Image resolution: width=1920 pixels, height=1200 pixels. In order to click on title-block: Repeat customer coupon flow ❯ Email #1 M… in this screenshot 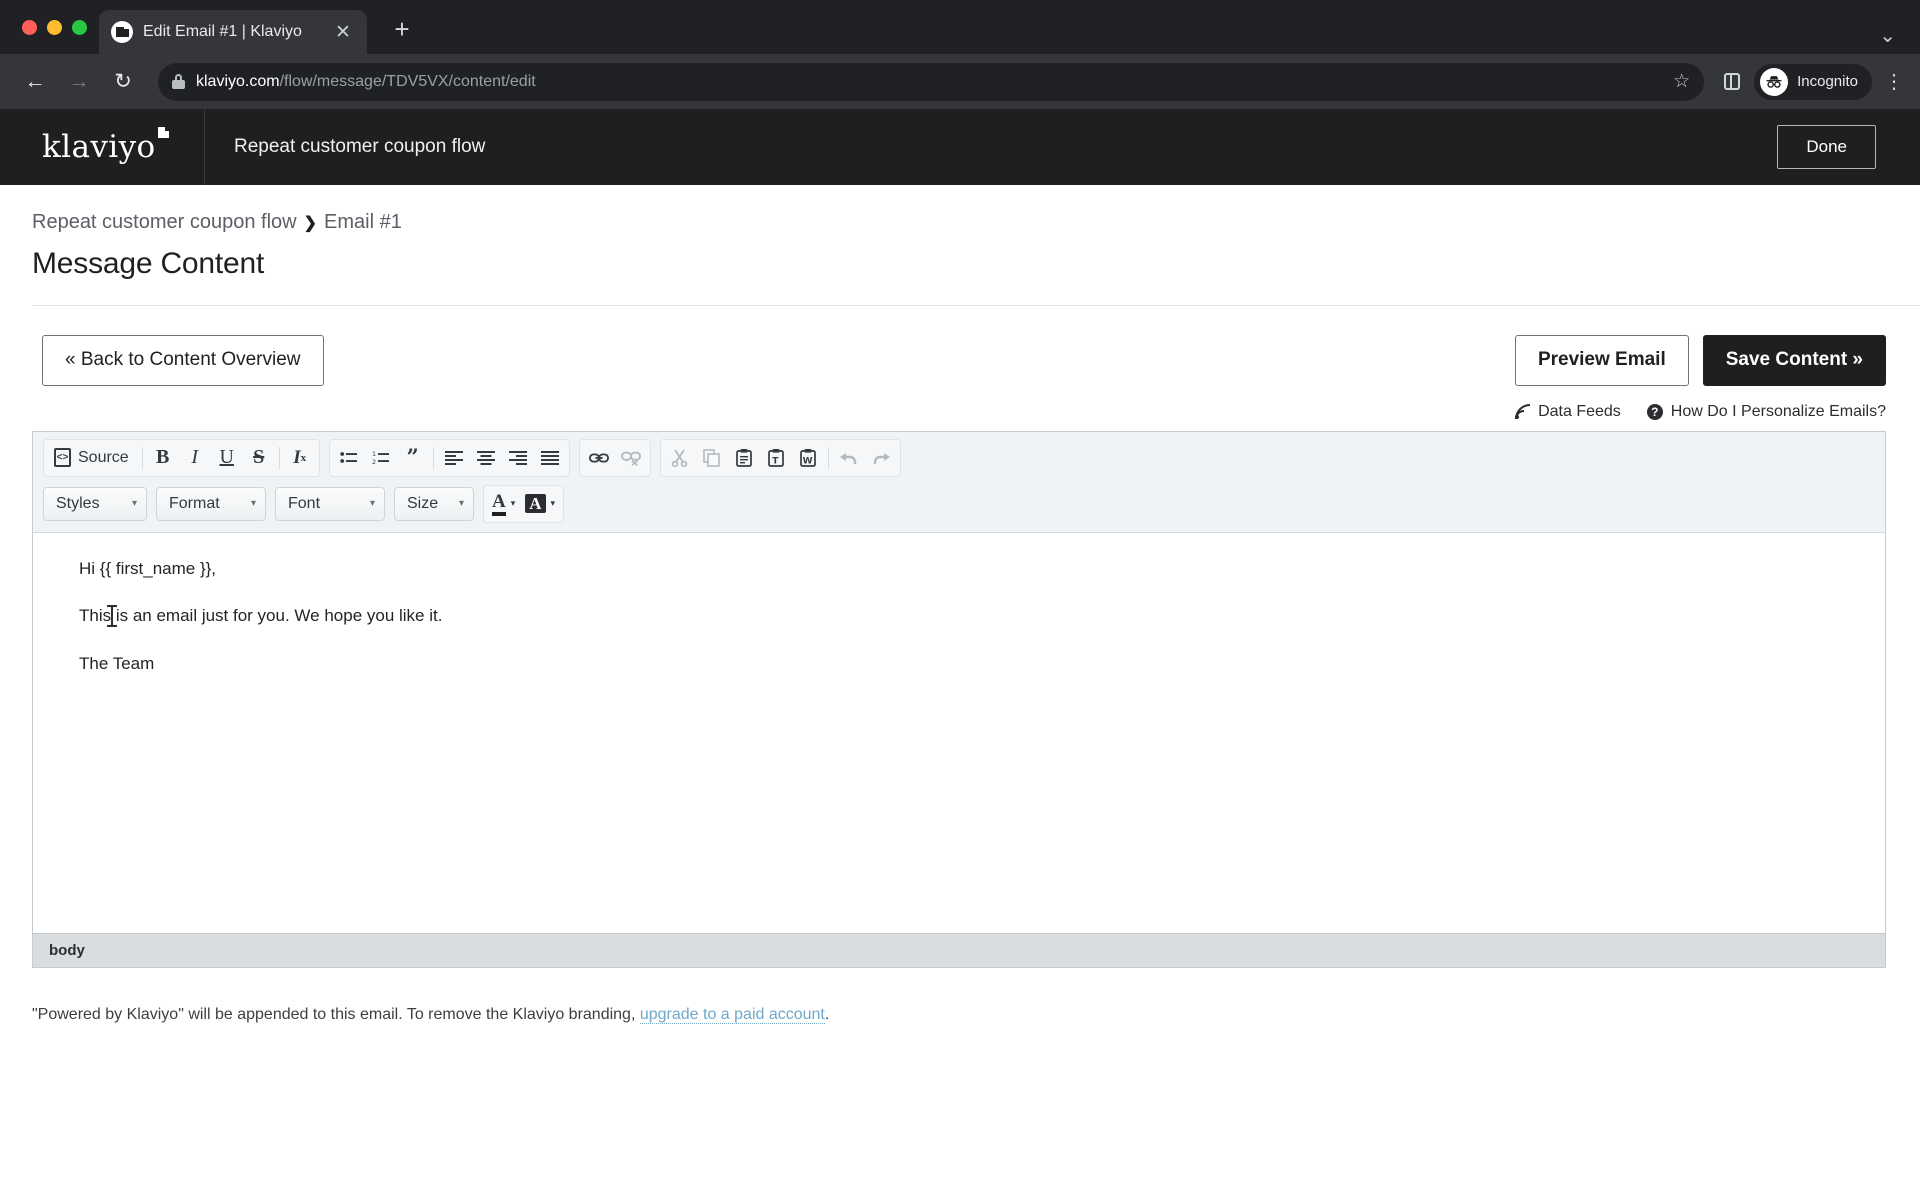, I will do `click(960, 245)`.